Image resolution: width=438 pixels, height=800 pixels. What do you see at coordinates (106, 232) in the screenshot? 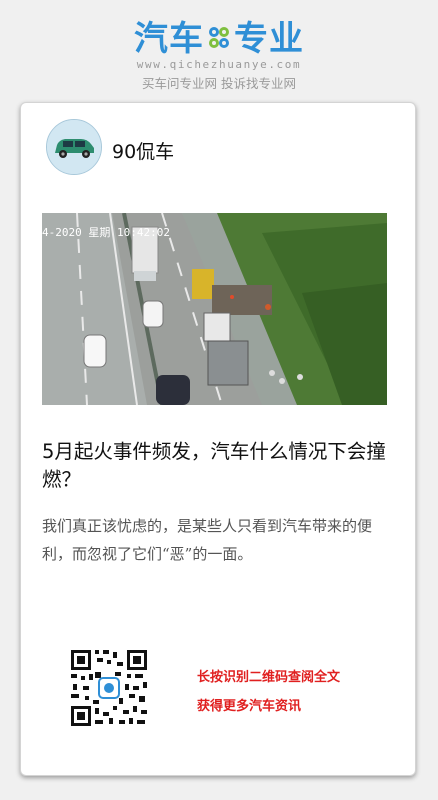
I see `image-timestamp-overlay: 4-2020 星期 10:42:02` at bounding box center [106, 232].